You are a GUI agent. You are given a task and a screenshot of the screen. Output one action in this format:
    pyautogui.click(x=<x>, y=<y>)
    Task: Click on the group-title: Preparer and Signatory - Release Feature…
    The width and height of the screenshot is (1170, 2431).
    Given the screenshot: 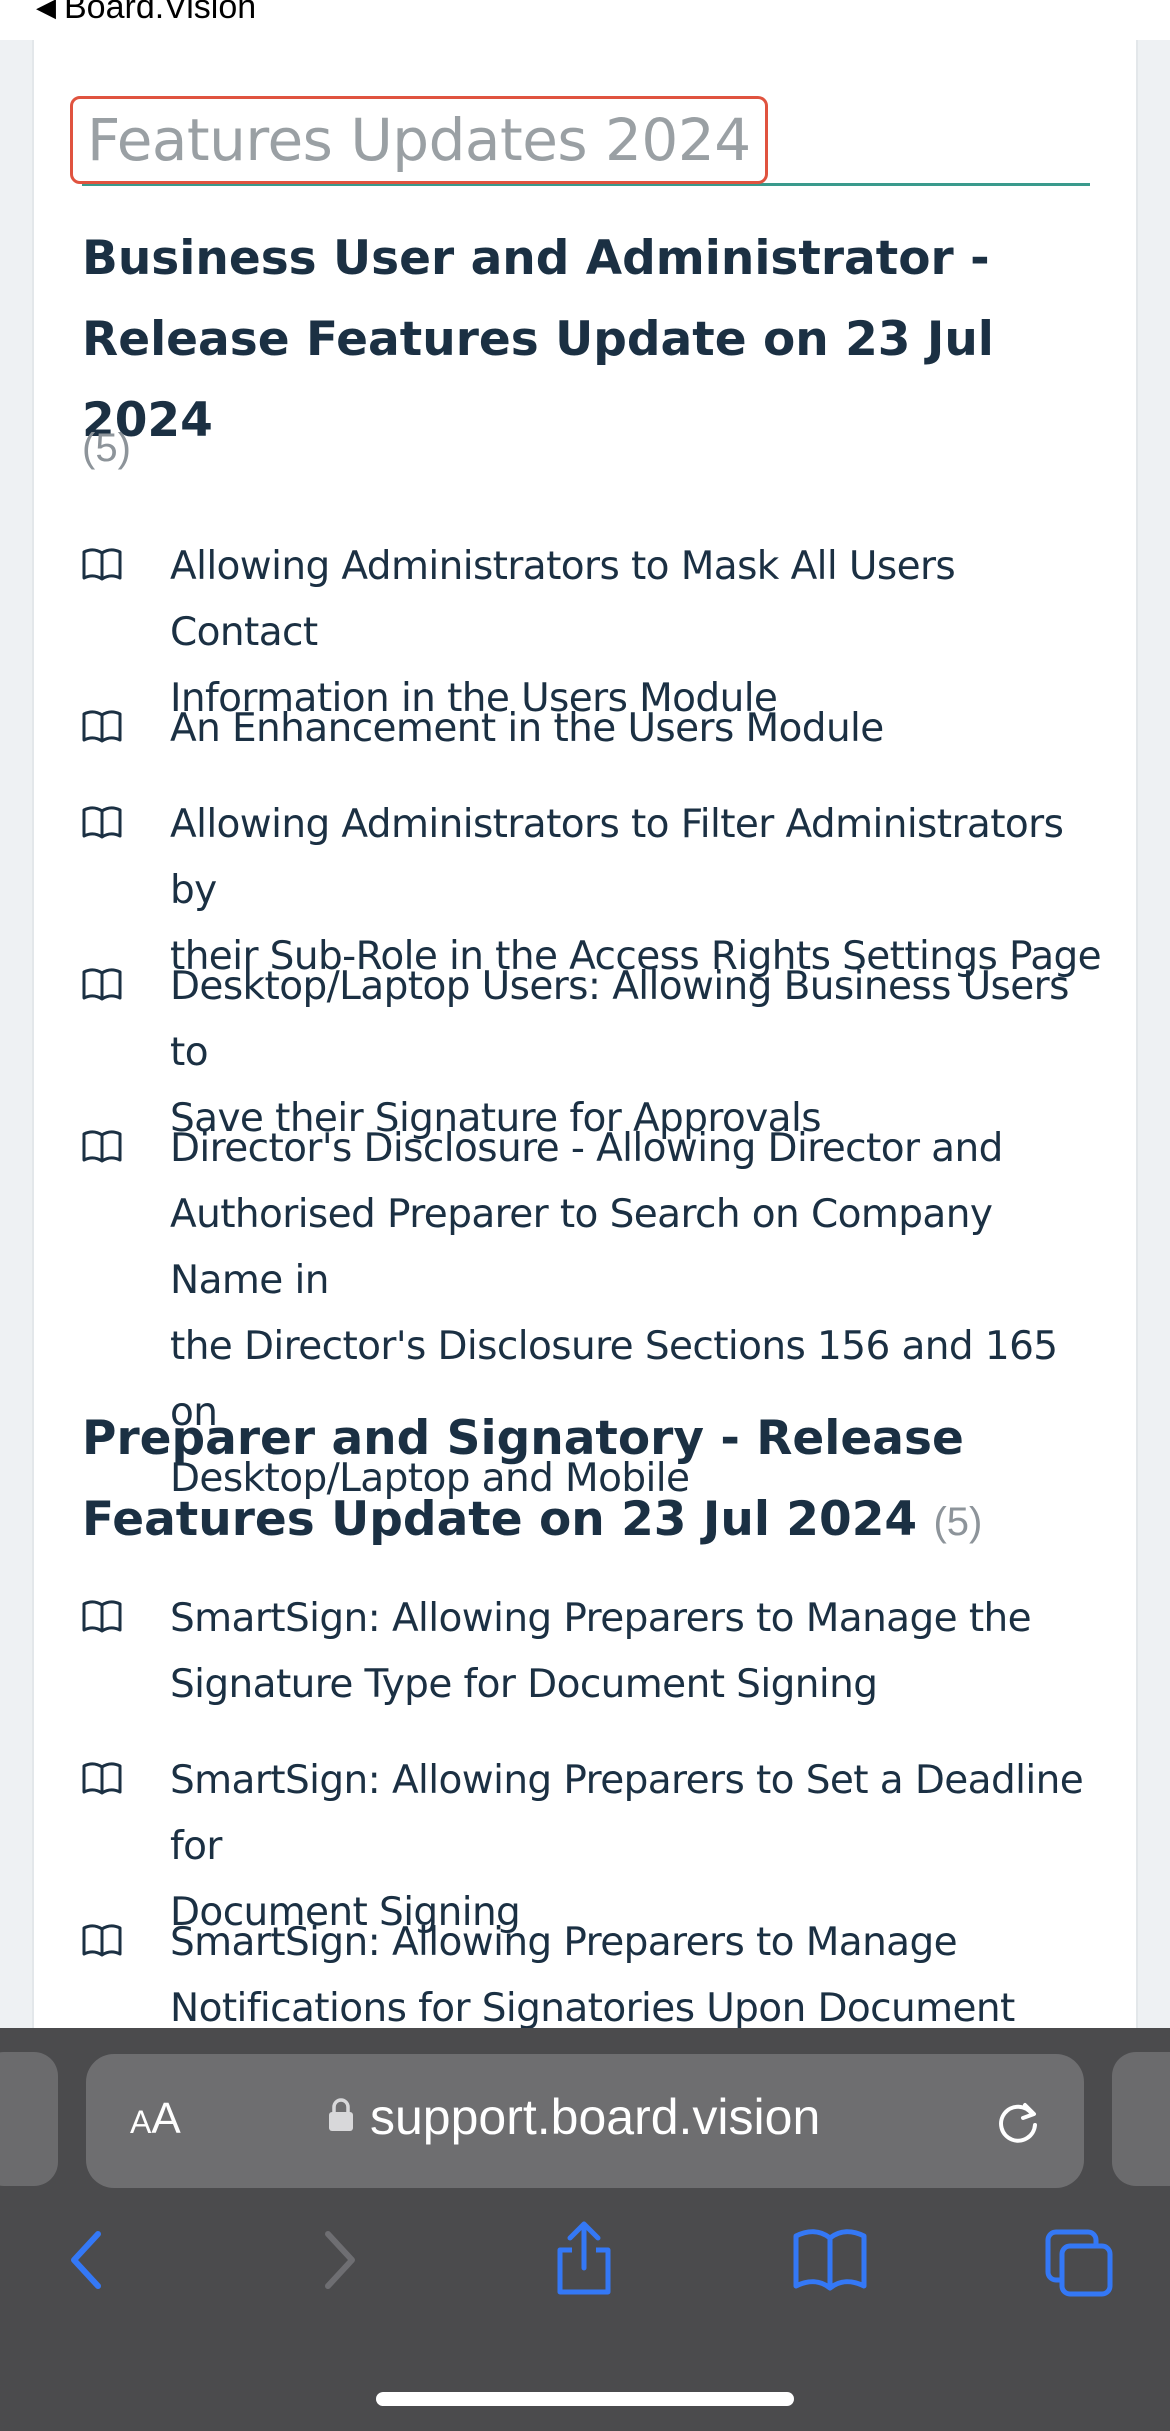 What is the action you would take?
    pyautogui.click(x=592, y=1480)
    